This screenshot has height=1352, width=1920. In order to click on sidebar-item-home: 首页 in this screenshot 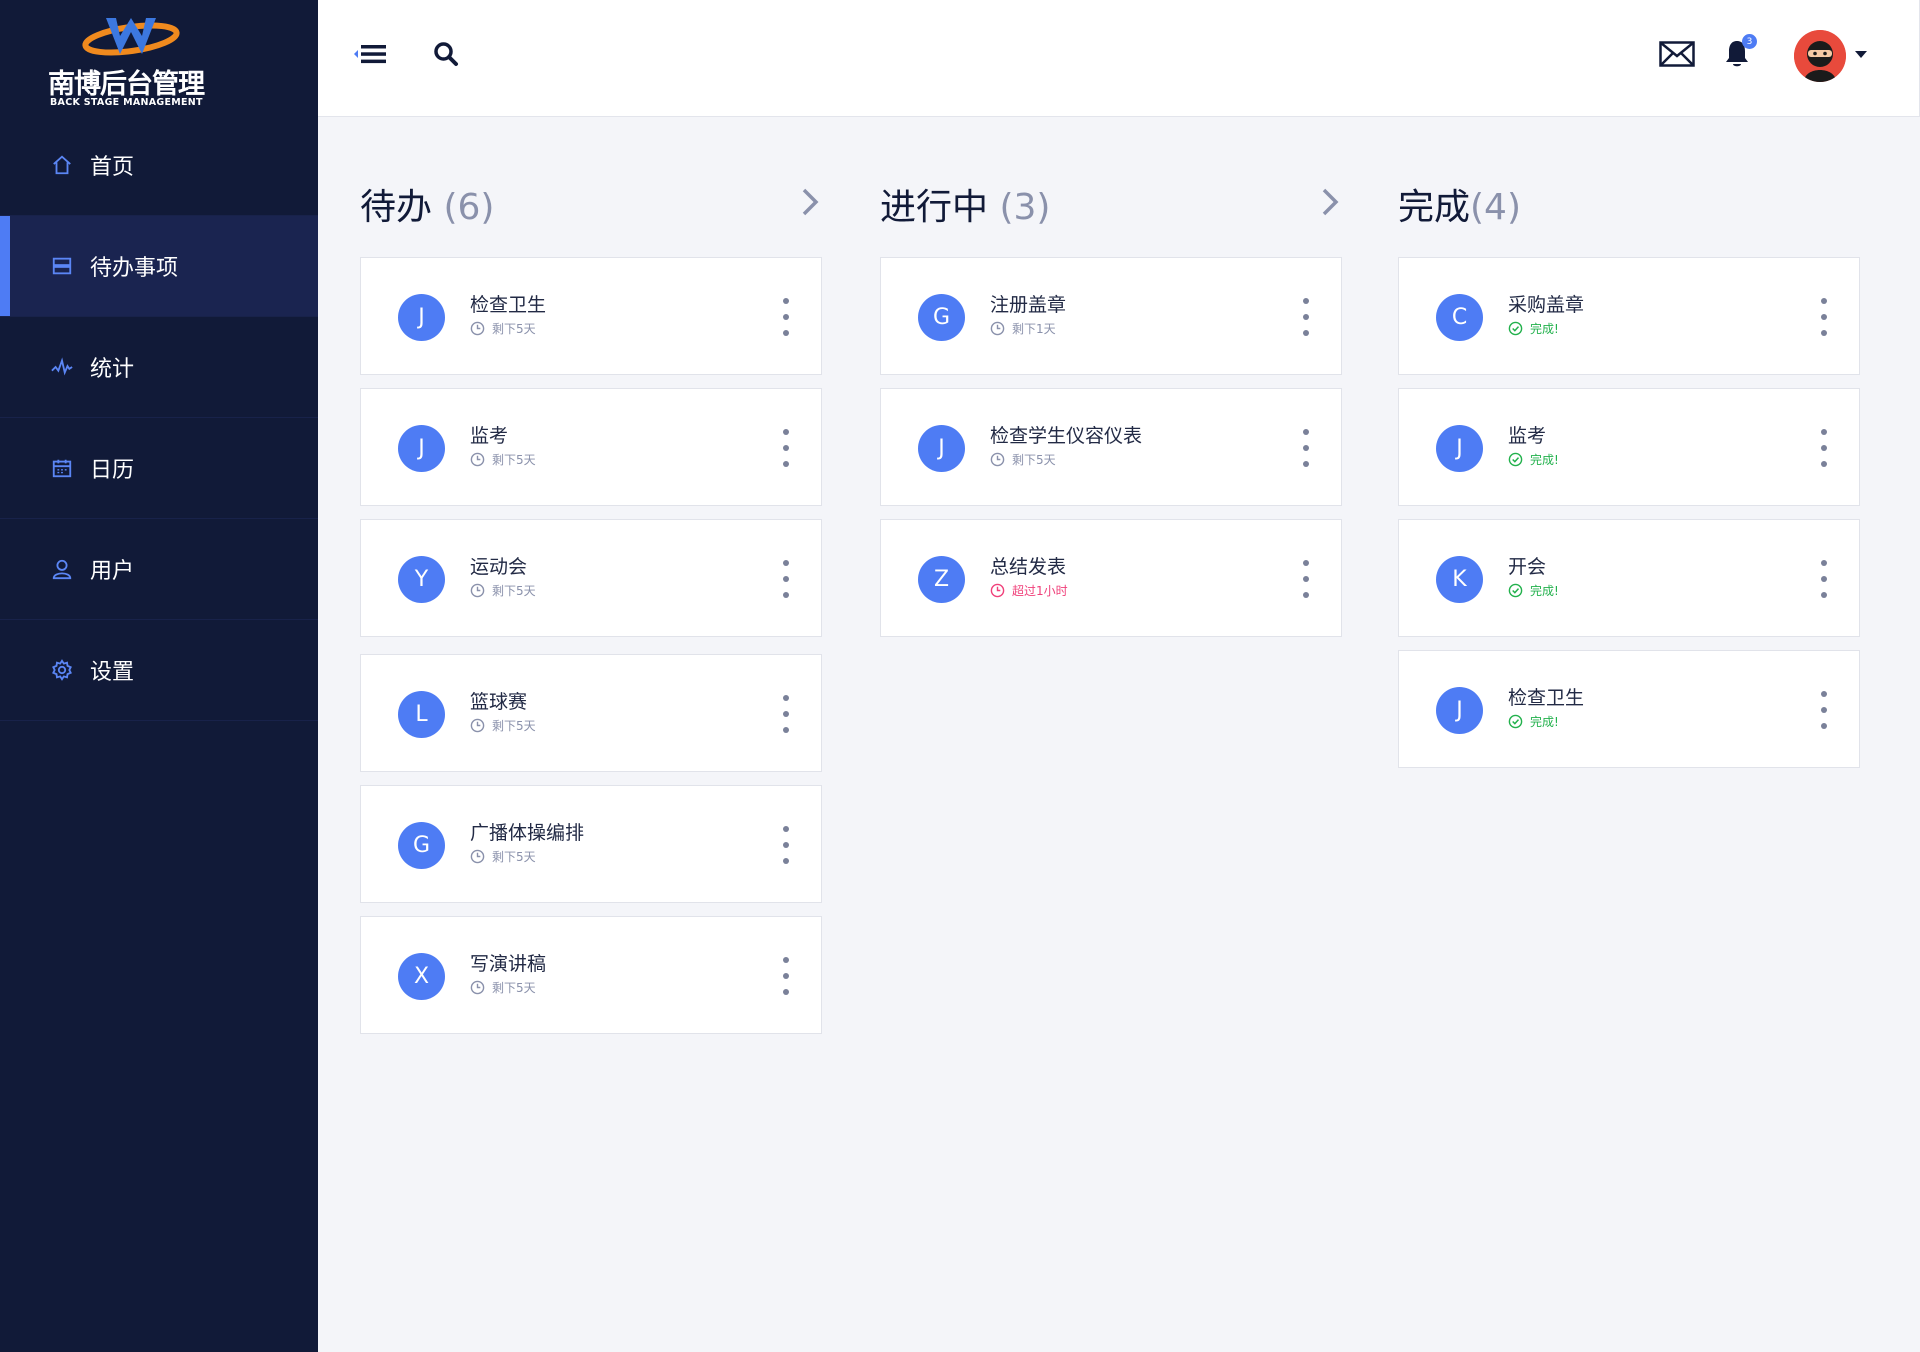, I will do `click(159, 165)`.